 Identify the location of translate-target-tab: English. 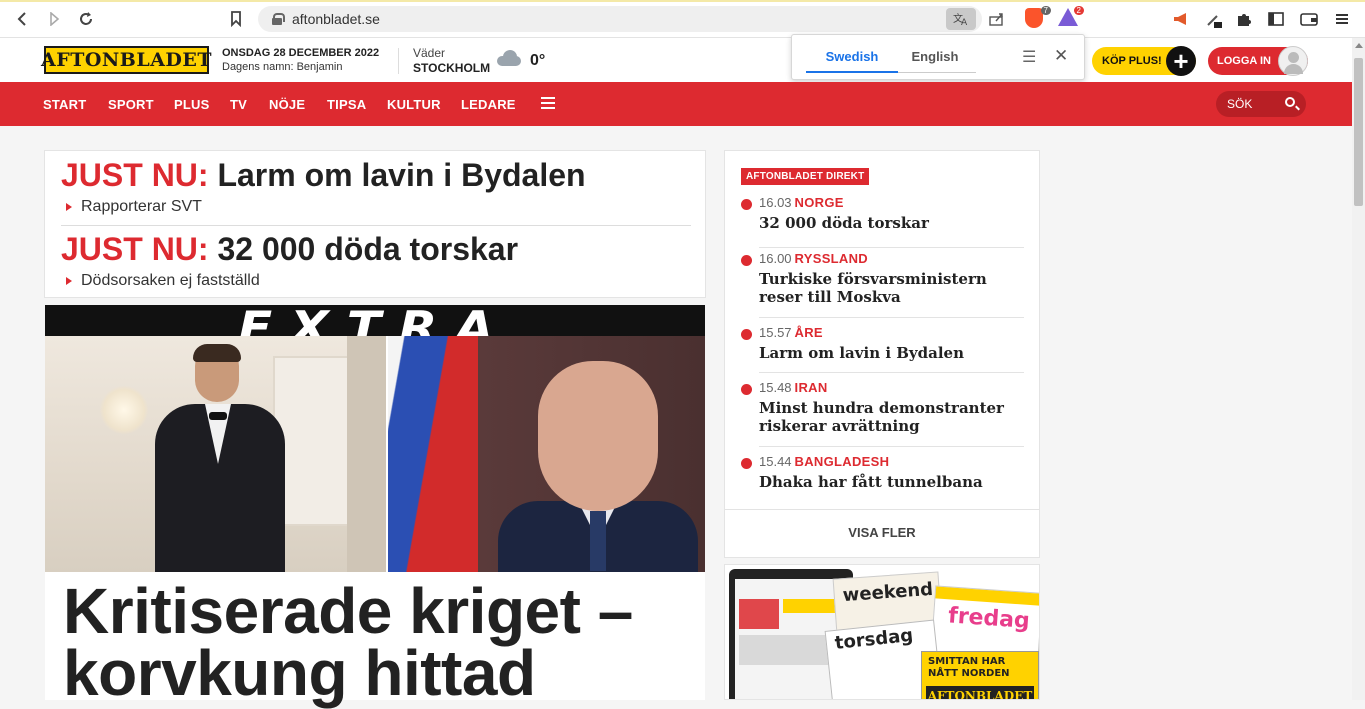
(935, 56).